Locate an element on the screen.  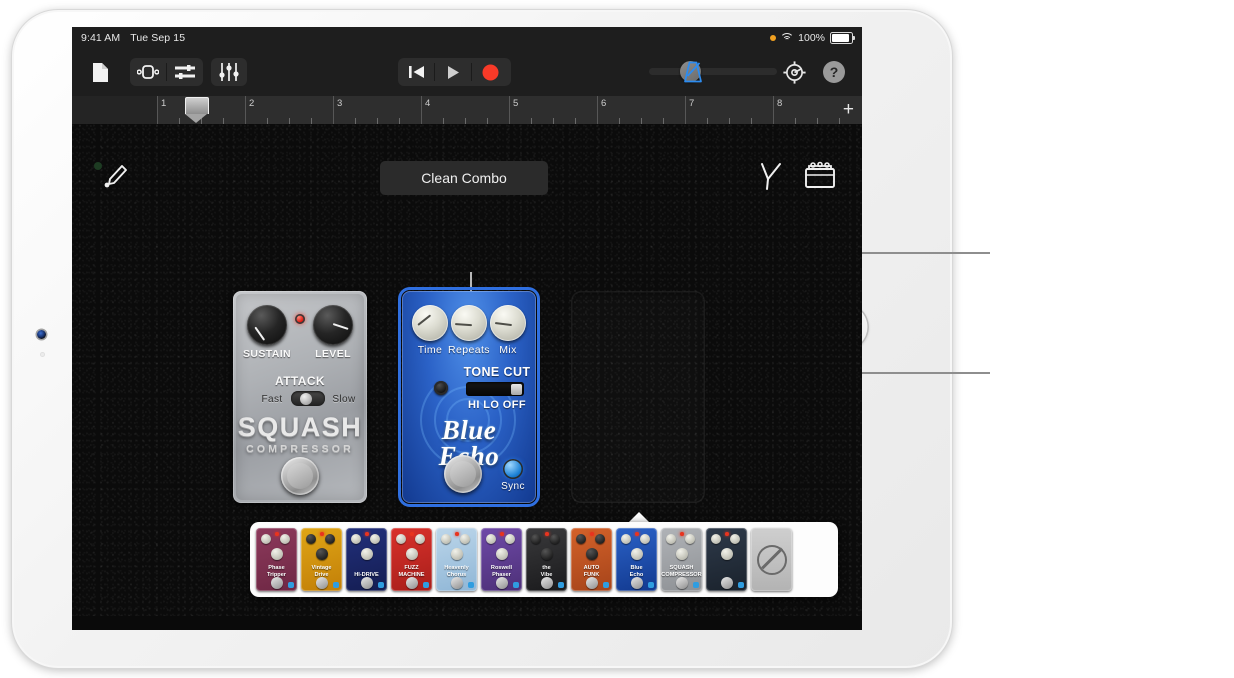
view-toggle-group is located at coordinates (166, 72).